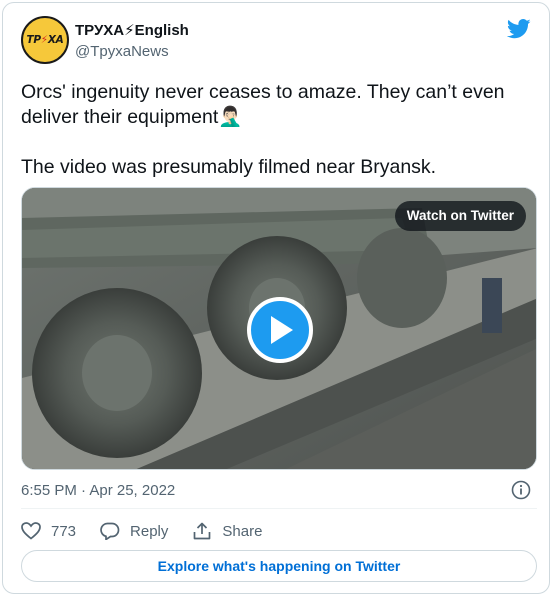 Image resolution: width=552 pixels, height=596 pixels. I want to click on tweet-timestamp: 6:55 PM · Apr 25, 2022, so click(98, 490).